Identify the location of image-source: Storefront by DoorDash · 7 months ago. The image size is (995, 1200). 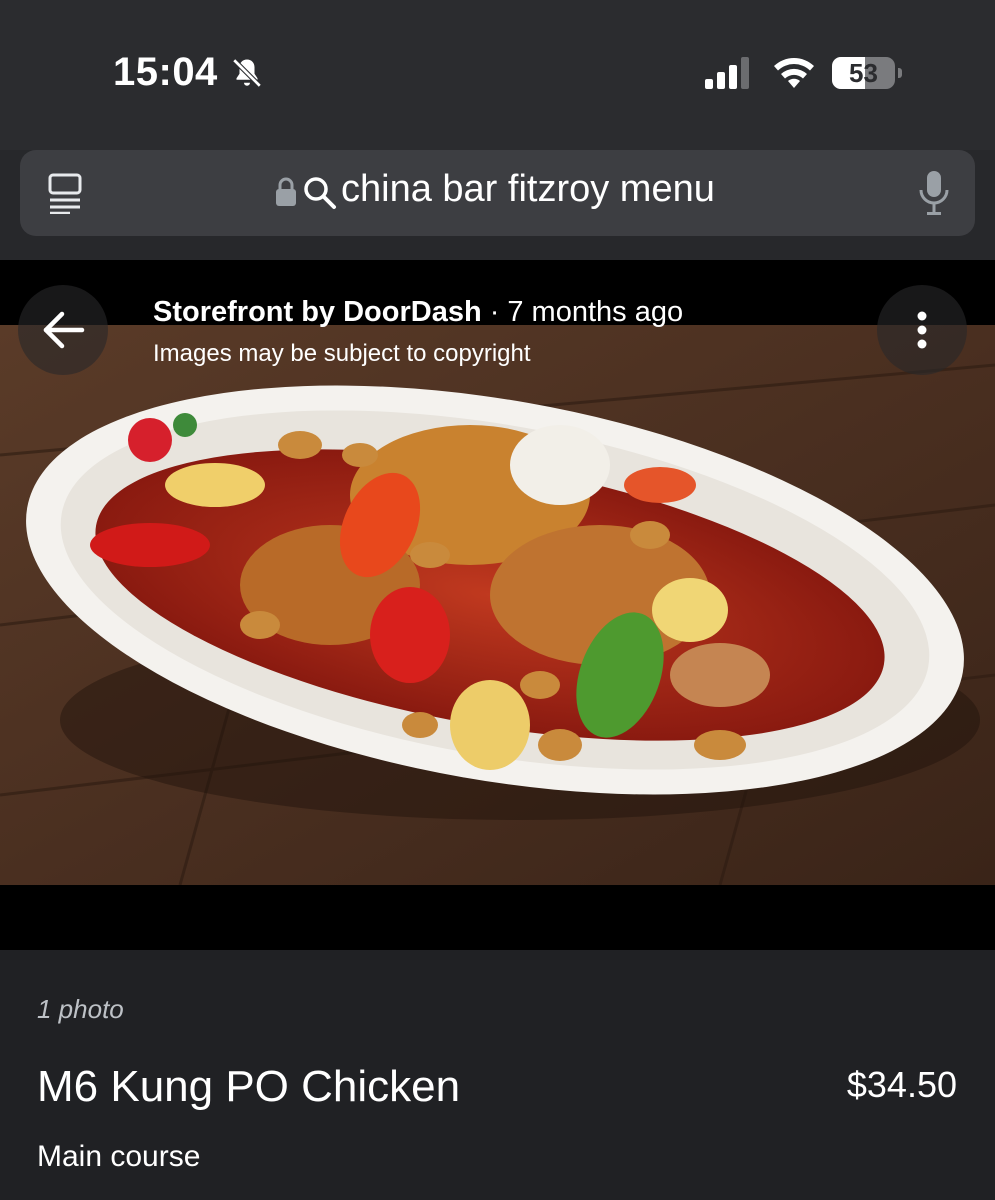
(418, 312).